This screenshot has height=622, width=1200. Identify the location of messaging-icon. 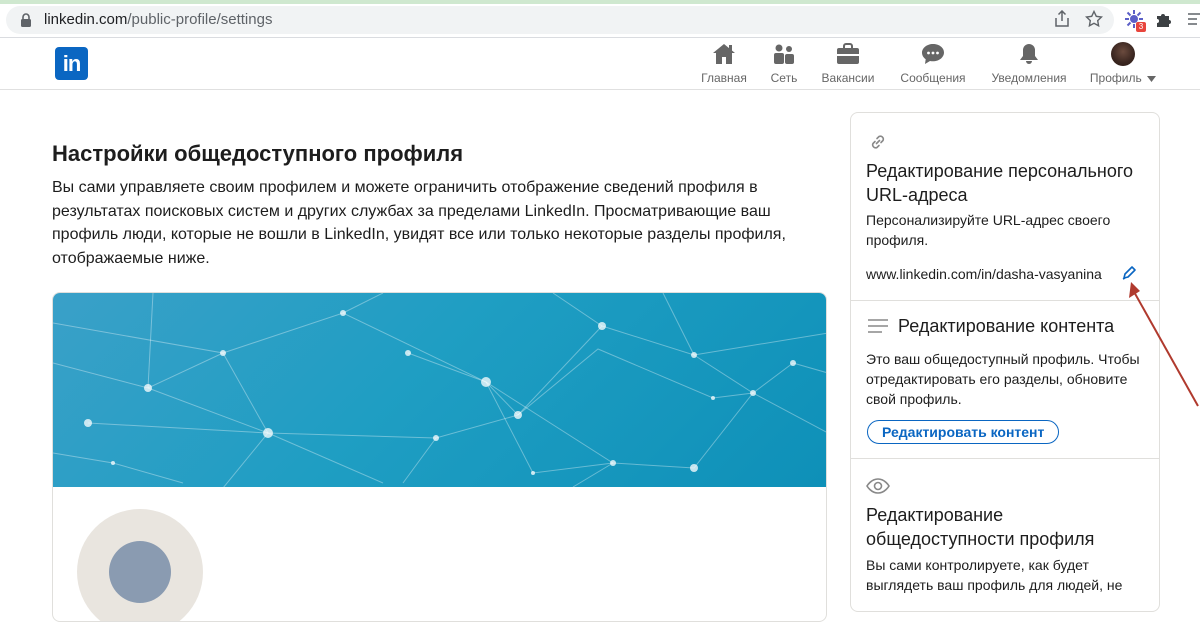
(933, 54).